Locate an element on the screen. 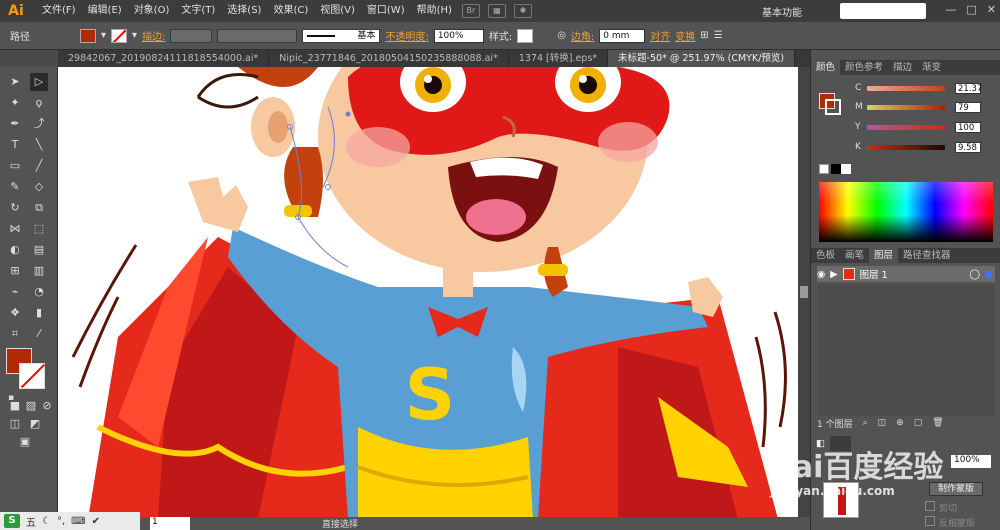 This screenshot has width=1000, height=530. stroke-label: 描边: is located at coordinates (153, 35).